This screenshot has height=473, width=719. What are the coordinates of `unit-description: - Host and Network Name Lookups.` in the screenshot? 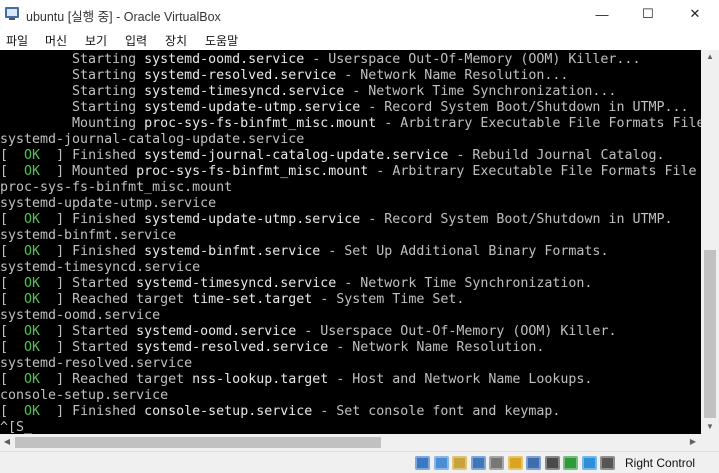 It's located at (460, 379).